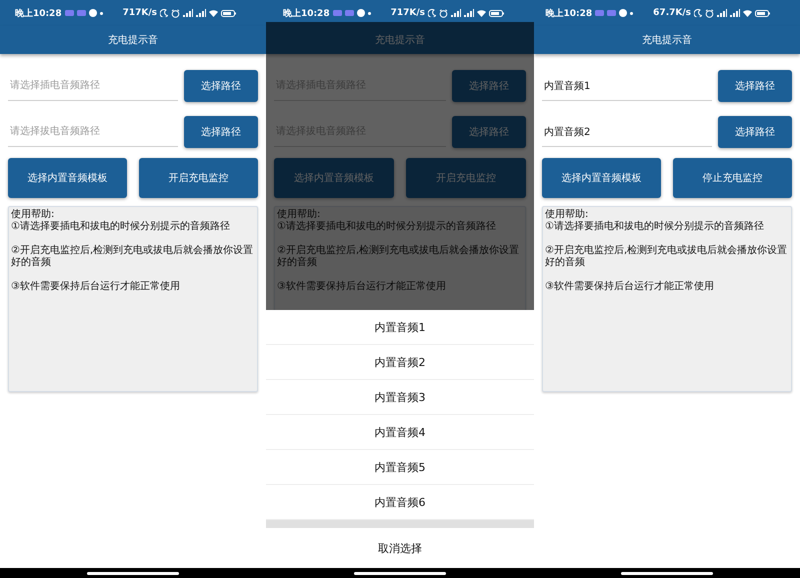 The width and height of the screenshot is (800, 578). What do you see at coordinates (93, 132) in the screenshot?
I see `path-input: 请选择拔电音频路径` at bounding box center [93, 132].